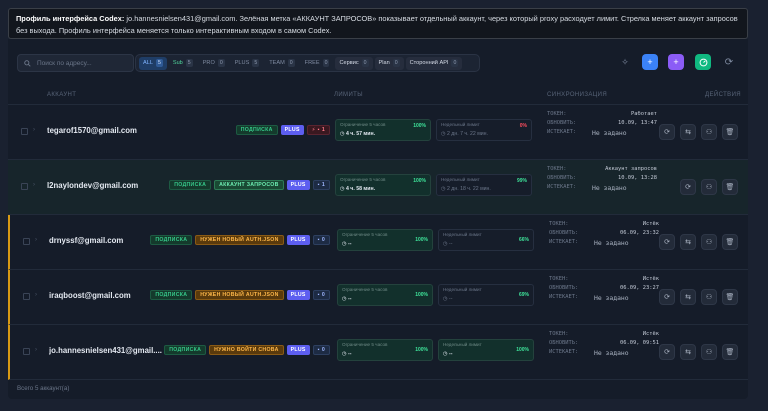 Image resolution: width=768 pixels, height=411 pixels. I want to click on add-account-button: +, so click(650, 62).